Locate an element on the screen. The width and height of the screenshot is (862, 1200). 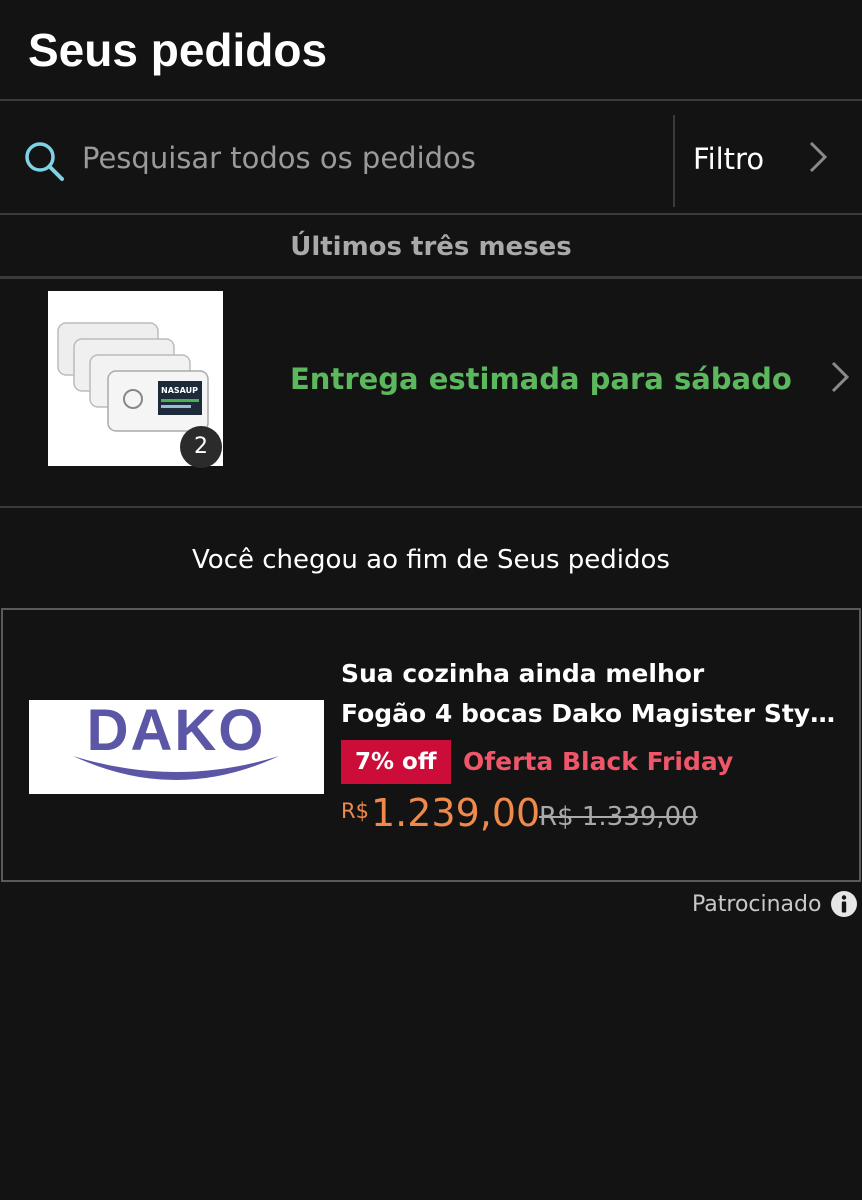
filter-label: Filtro is located at coordinates (729, 159).